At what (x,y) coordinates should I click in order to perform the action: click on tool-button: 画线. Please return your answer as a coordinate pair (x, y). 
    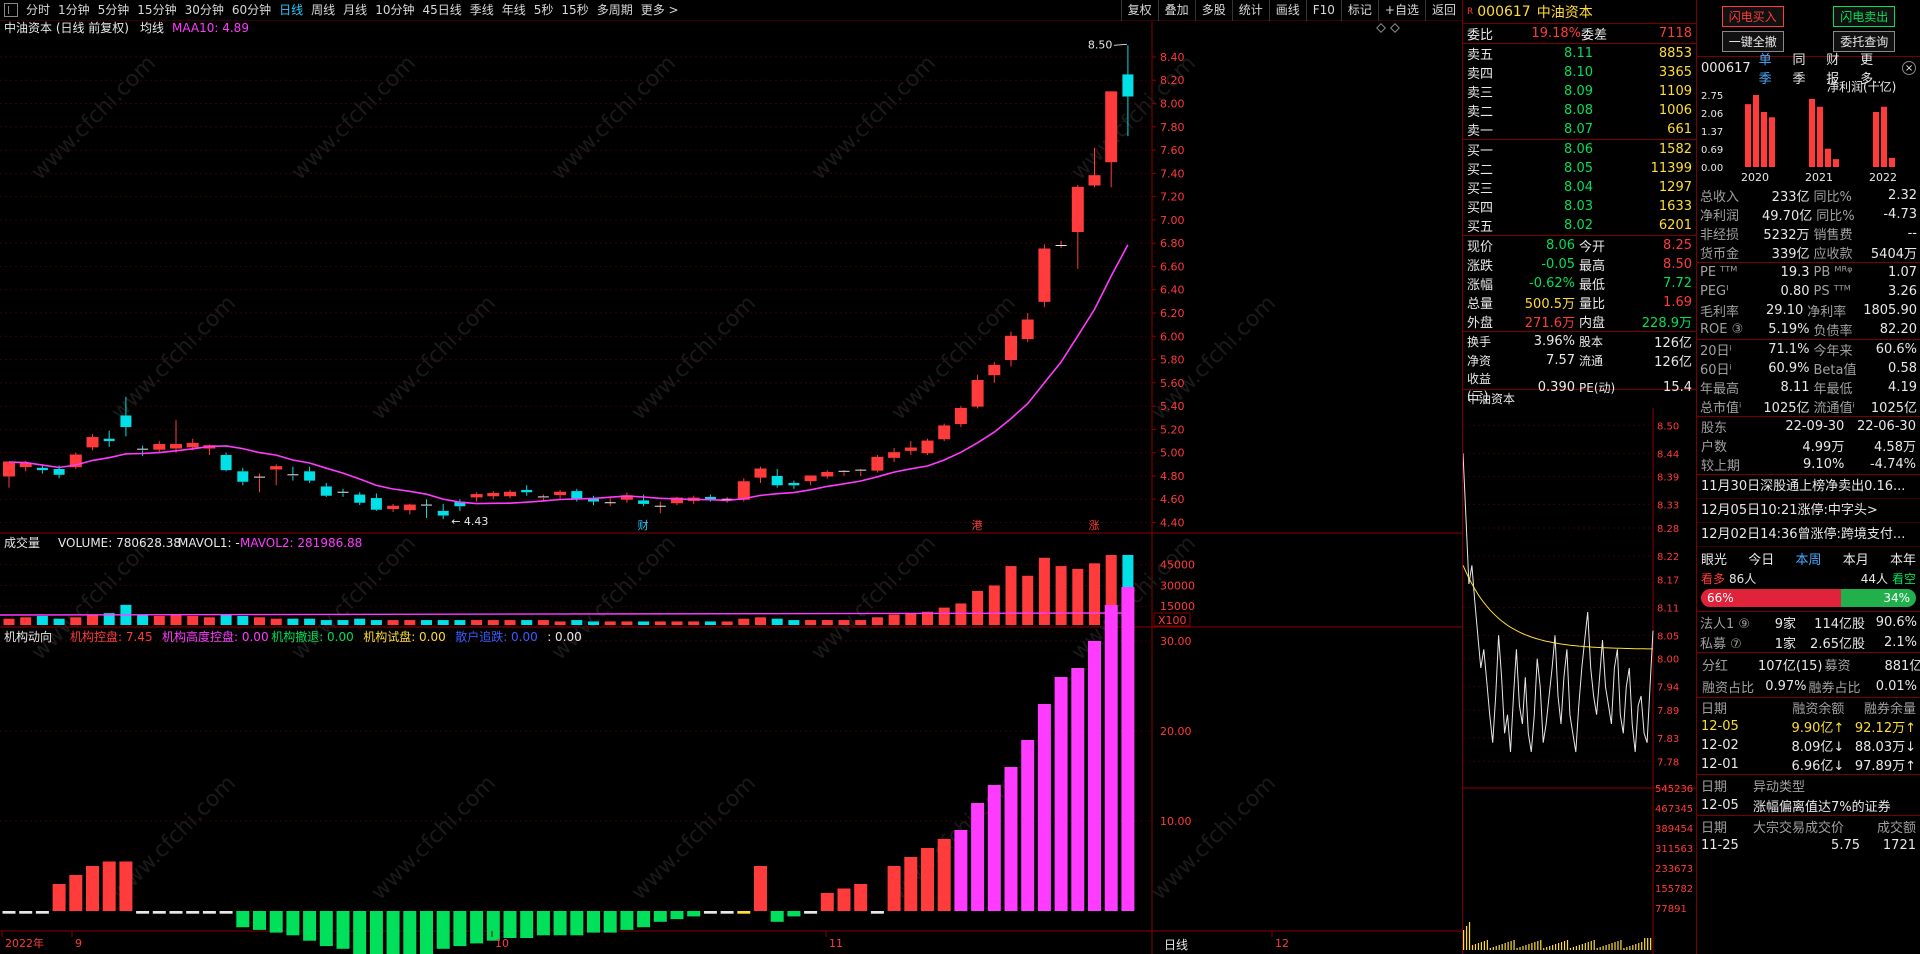
    Looking at the image, I should click on (1287, 10).